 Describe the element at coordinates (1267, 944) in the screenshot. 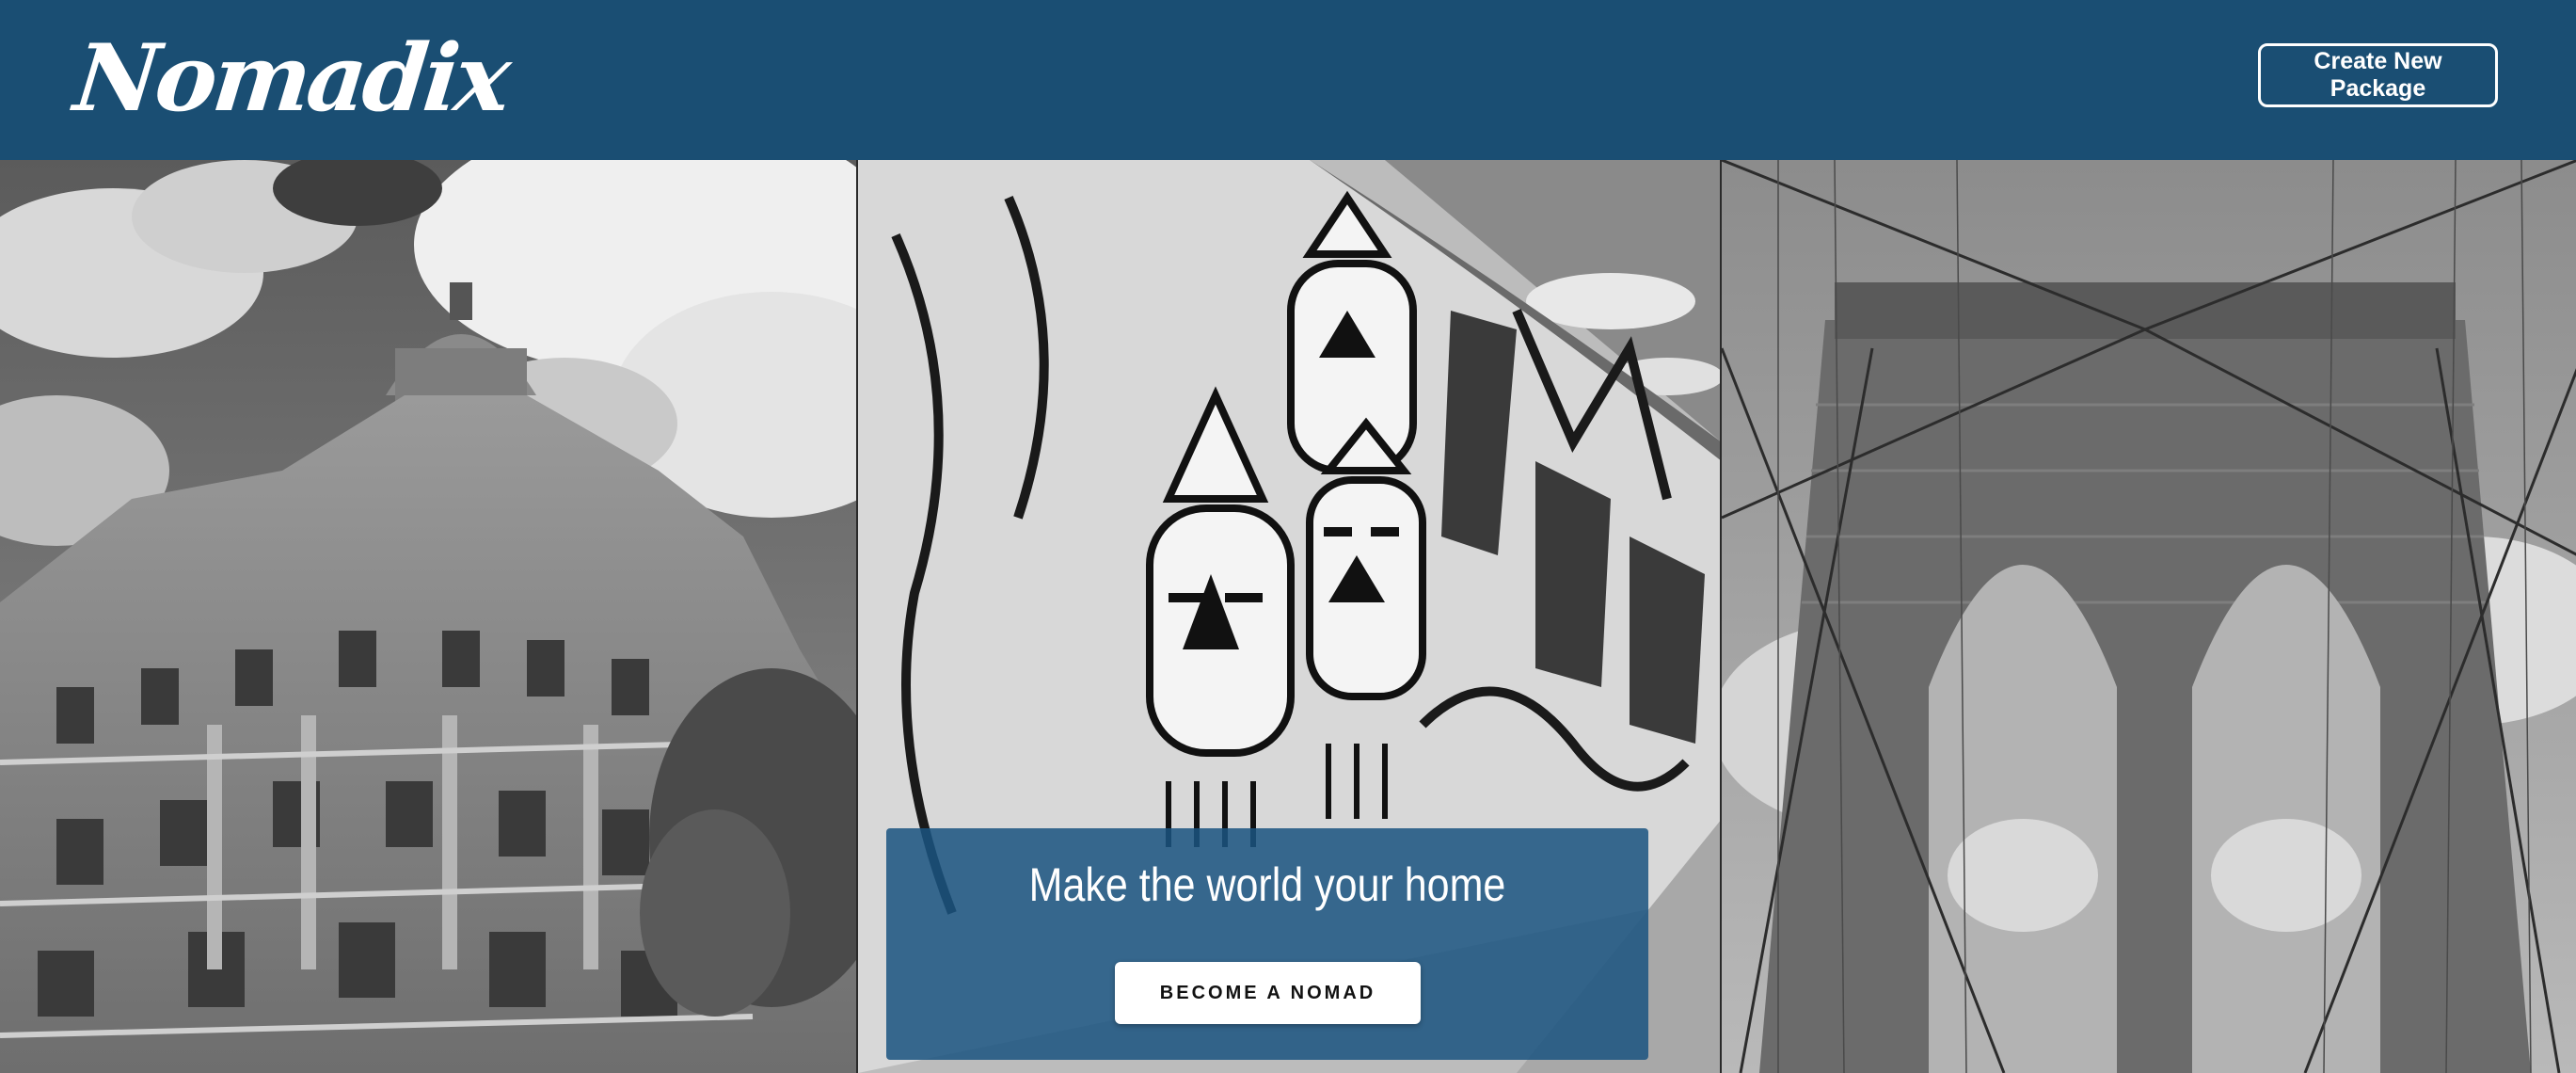

I see `hero-cta-panel: Make the world your home BECOME A NOMAD` at that location.